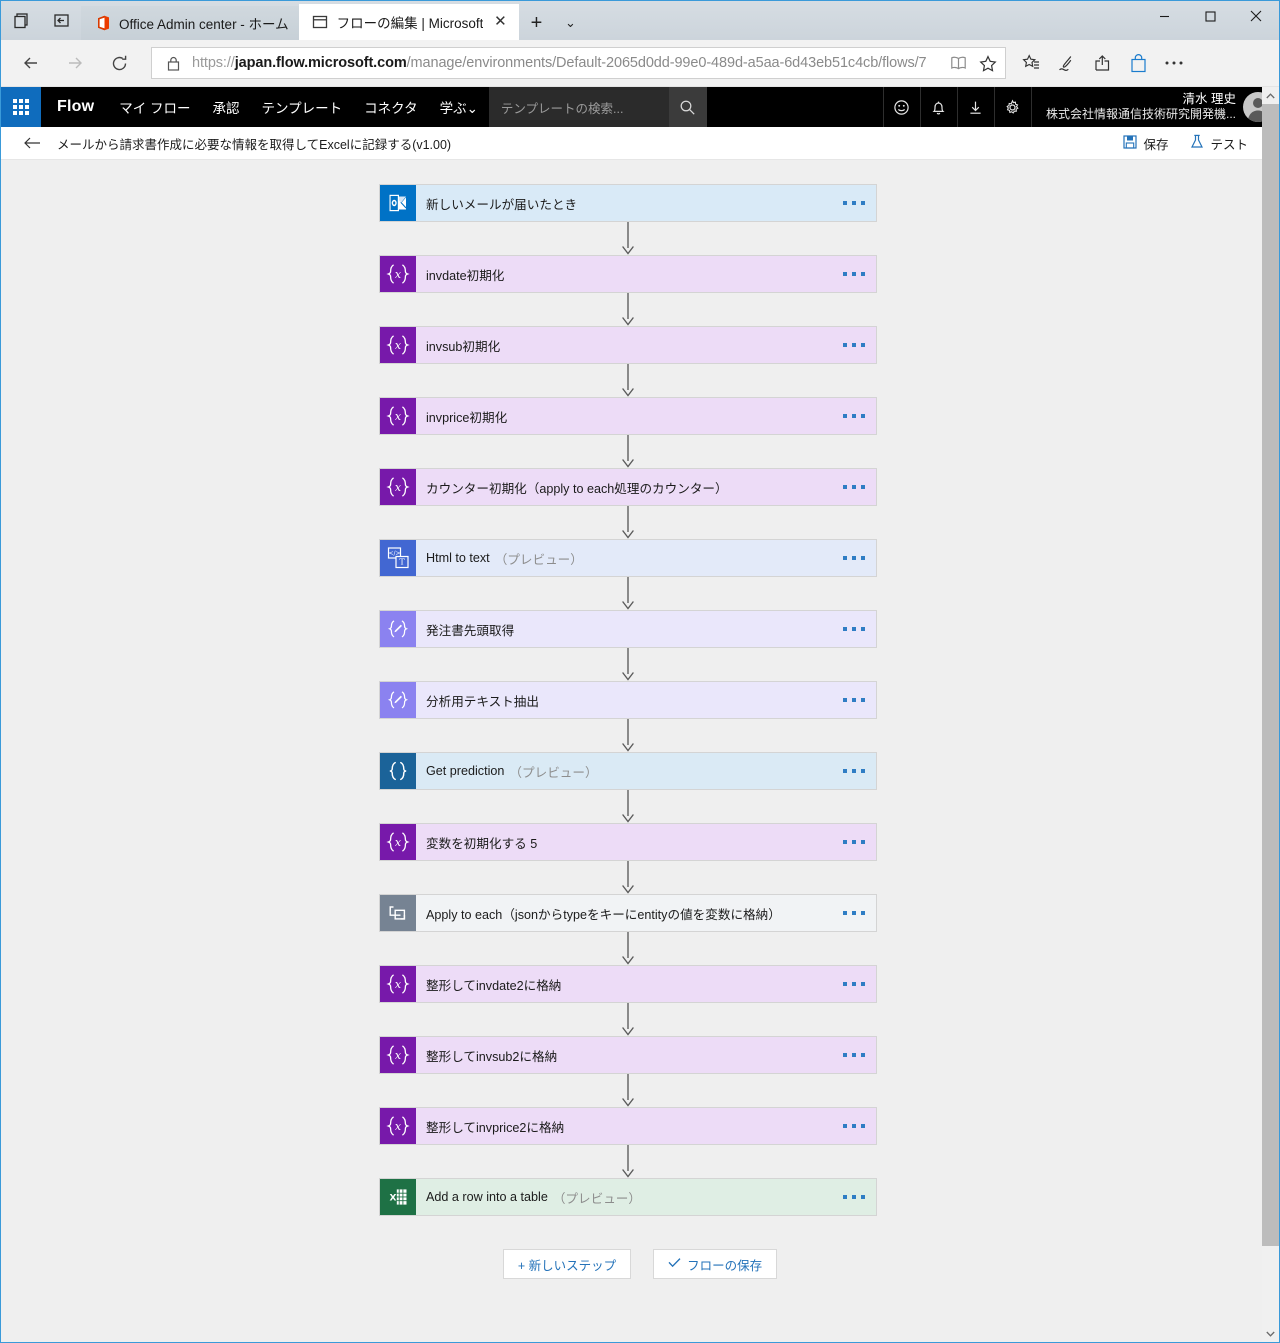 Image resolution: width=1280 pixels, height=1343 pixels. I want to click on reading-list-icon, so click(1030, 63).